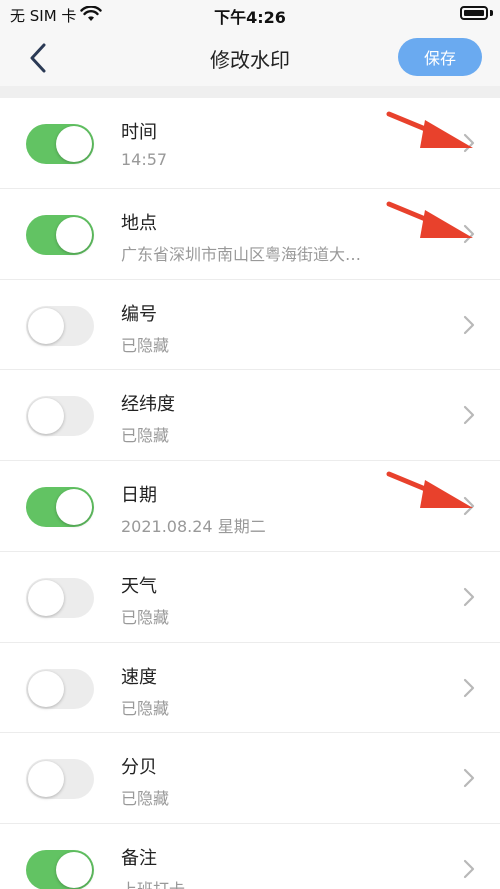 The height and width of the screenshot is (889, 500). I want to click on coordinates-toggle, so click(60, 416).